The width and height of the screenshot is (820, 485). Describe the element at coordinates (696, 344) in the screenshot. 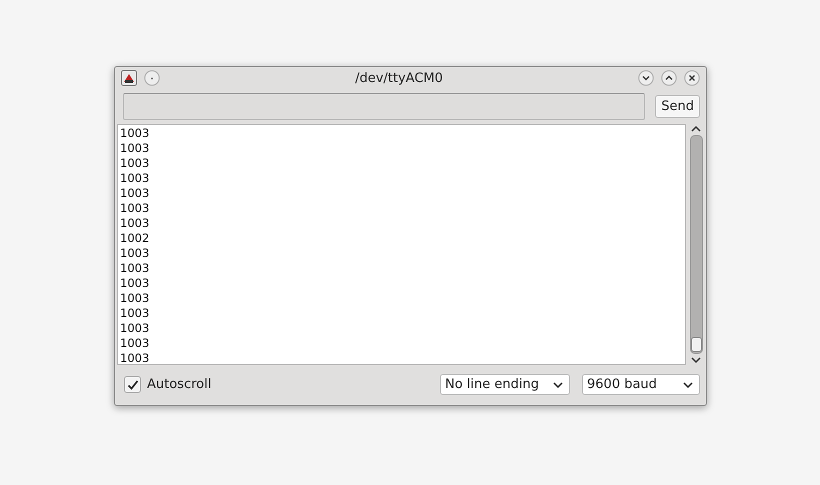

I see `scrollbar-thumb` at that location.